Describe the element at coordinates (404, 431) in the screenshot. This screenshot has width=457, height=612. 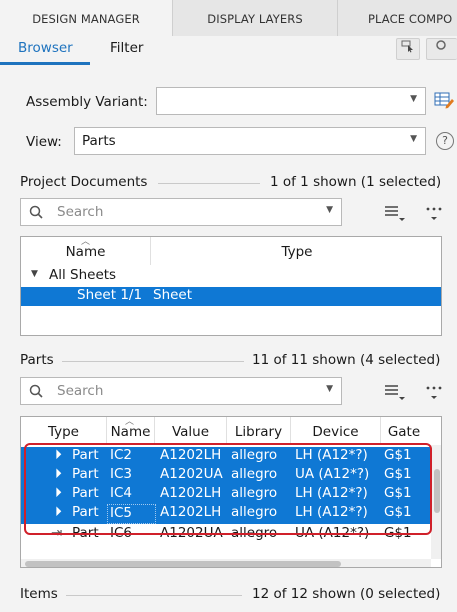
I see `column-header-gate: Gate` at that location.